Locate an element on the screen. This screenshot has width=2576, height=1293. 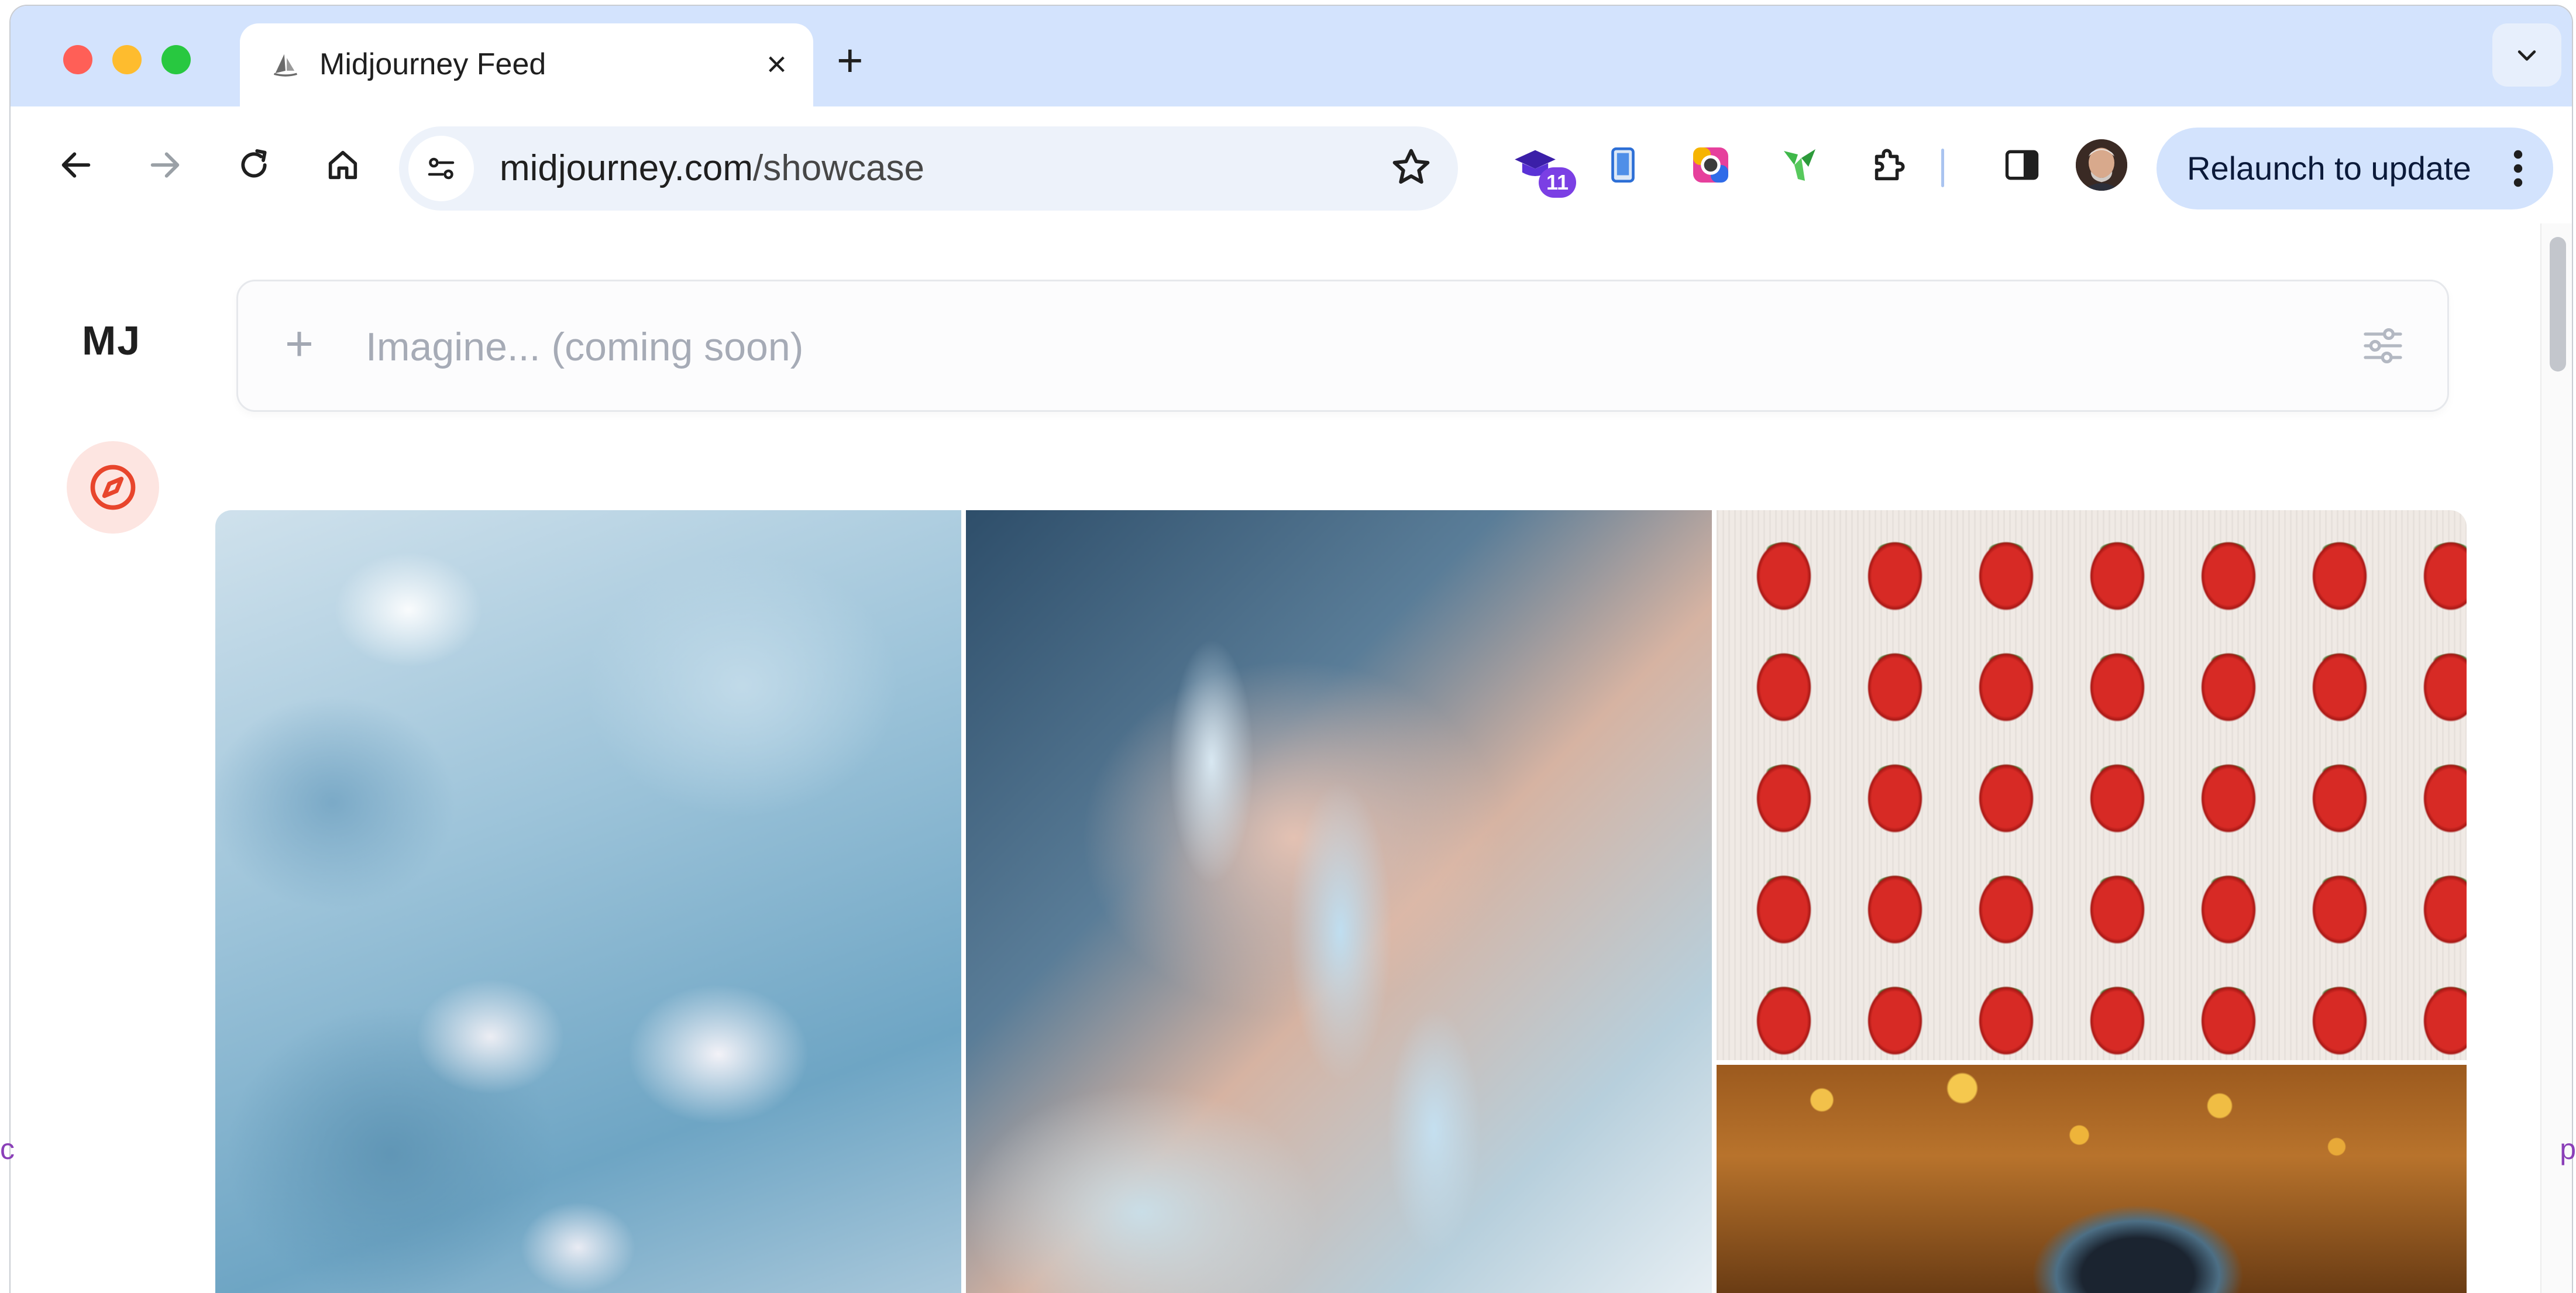
midjourney-logo: MJ is located at coordinates (112, 340).